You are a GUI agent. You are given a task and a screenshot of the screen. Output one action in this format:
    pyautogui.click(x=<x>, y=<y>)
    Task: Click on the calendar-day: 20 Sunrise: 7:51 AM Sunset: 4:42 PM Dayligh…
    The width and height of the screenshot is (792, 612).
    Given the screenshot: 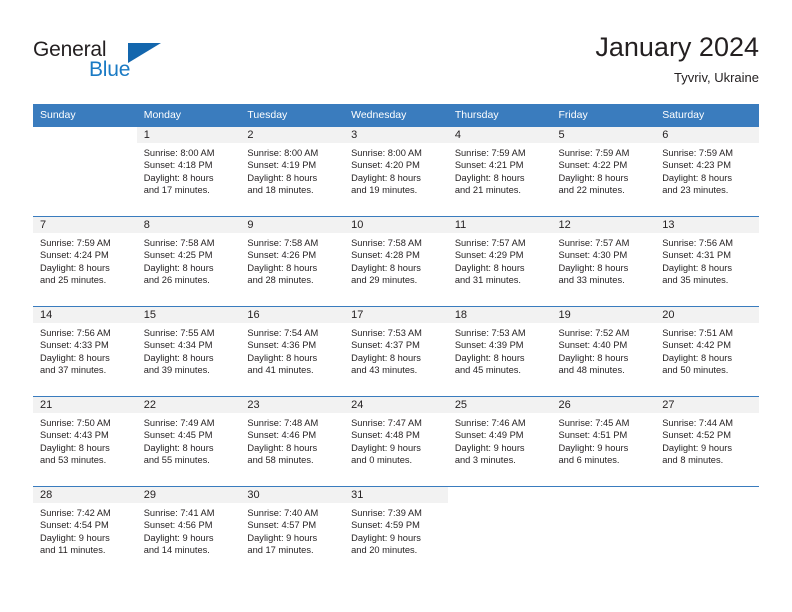 What is the action you would take?
    pyautogui.click(x=707, y=351)
    